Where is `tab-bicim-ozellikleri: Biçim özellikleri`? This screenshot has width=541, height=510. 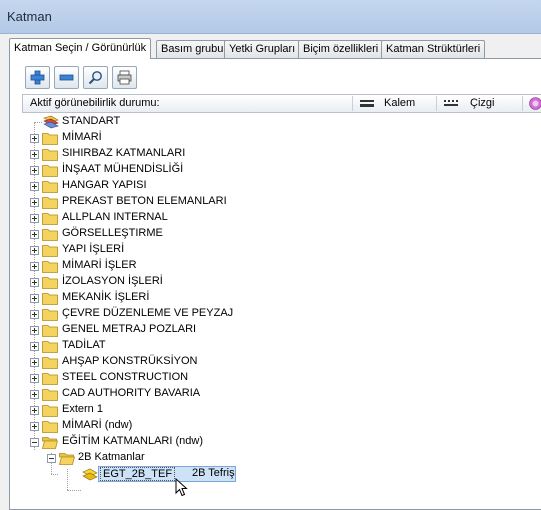
tab-bicim-ozellikleri: Biçim özellikleri is located at coordinates (340, 49).